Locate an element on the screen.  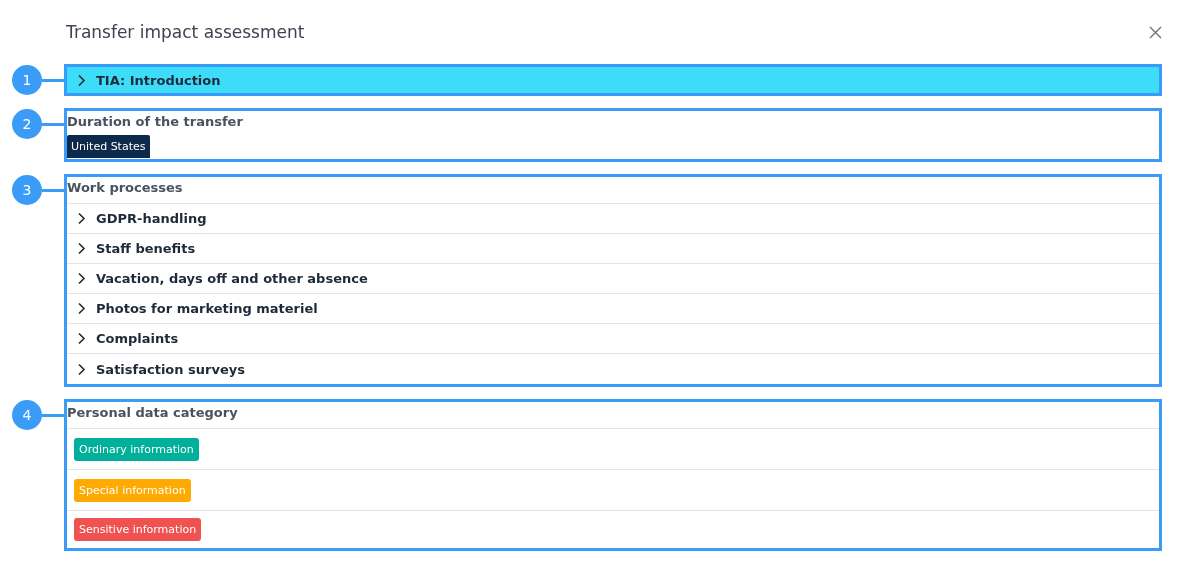
callout-marker: 1 is located at coordinates (27, 80).